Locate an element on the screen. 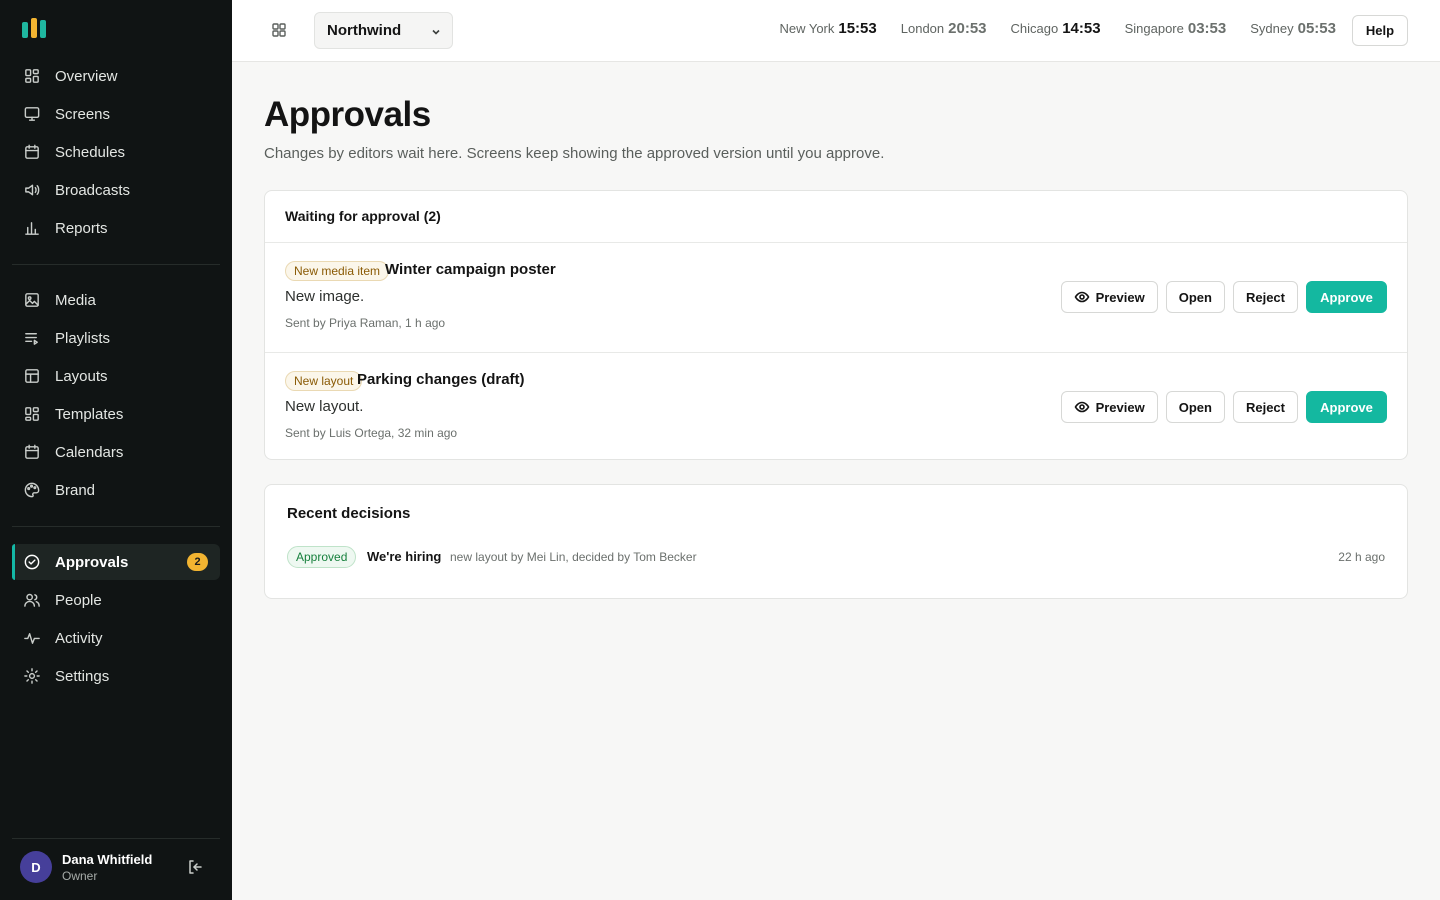 The height and width of the screenshot is (900, 1440). sidebar-item-broadcasts: Broadcasts is located at coordinates (116, 190).